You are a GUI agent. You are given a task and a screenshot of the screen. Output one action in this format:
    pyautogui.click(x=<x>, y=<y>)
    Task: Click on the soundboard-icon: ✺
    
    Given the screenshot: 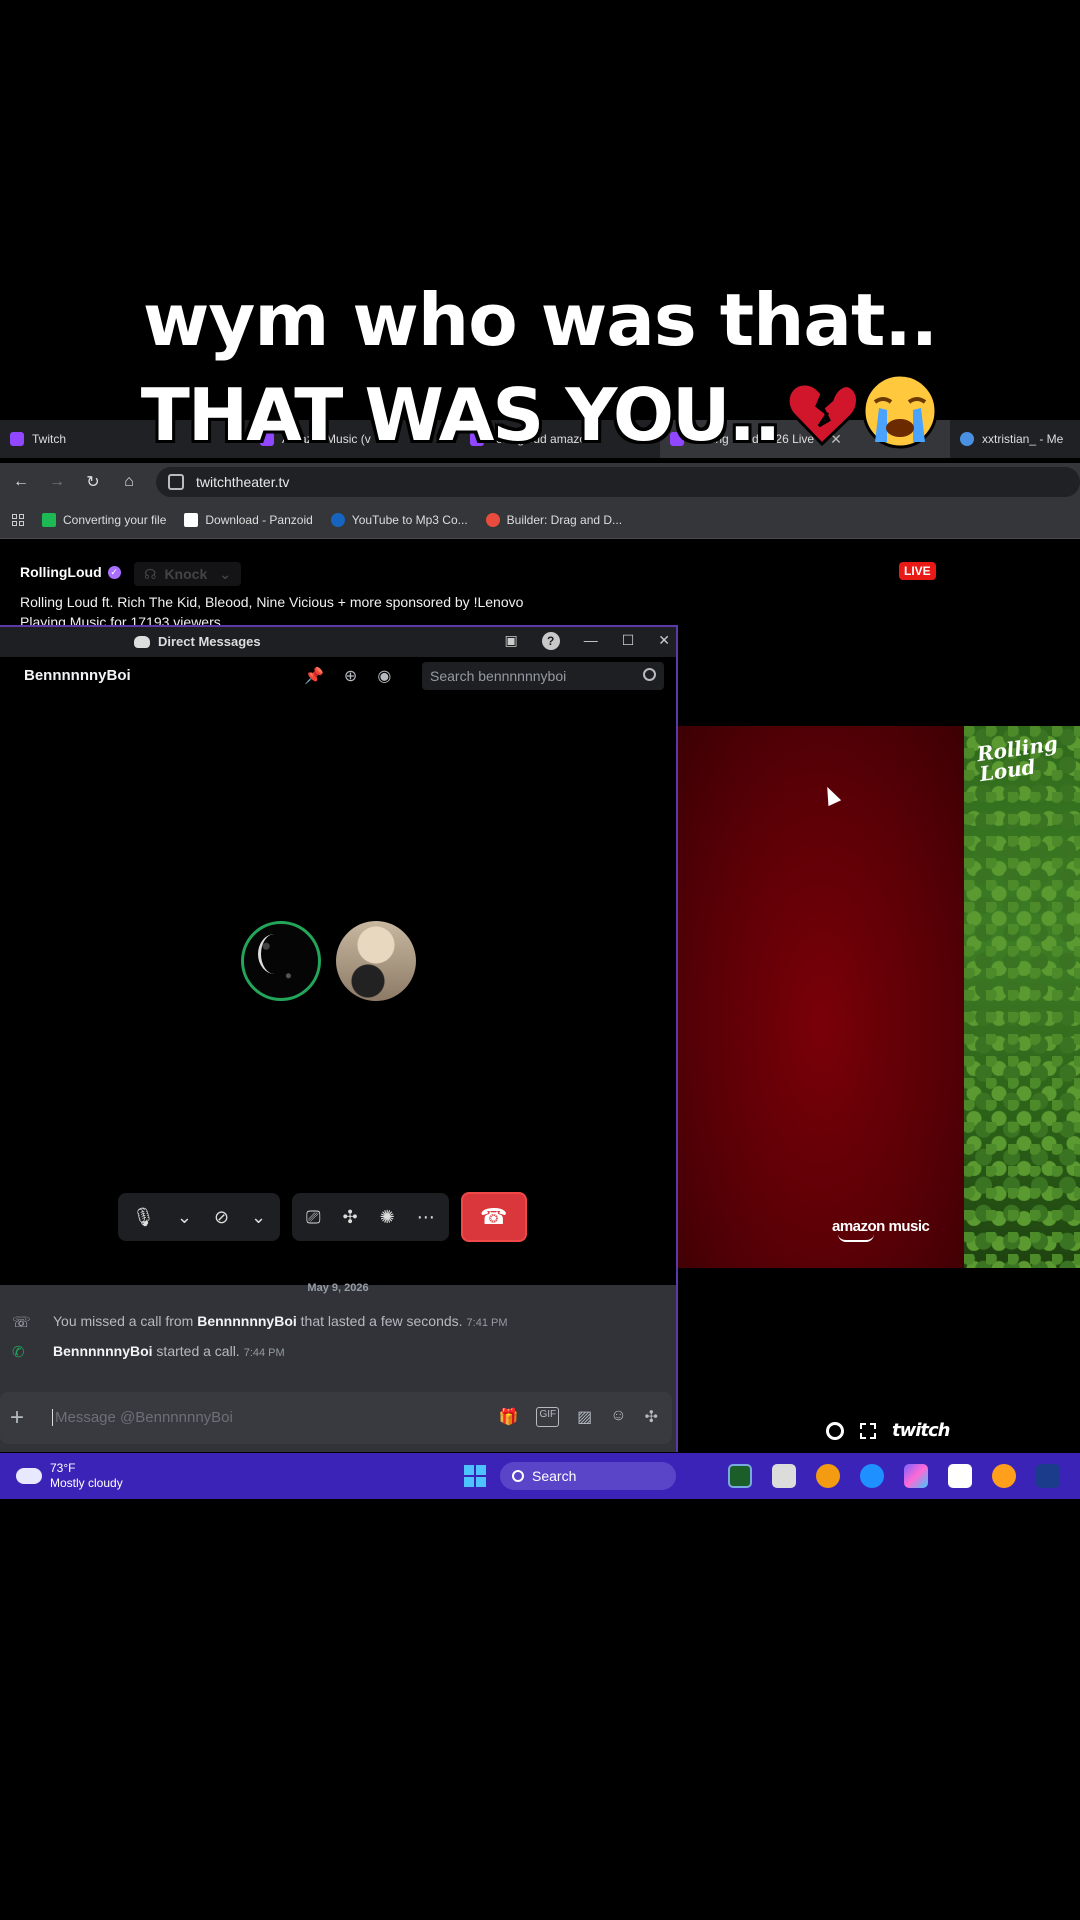 What is the action you would take?
    pyautogui.click(x=387, y=1217)
    